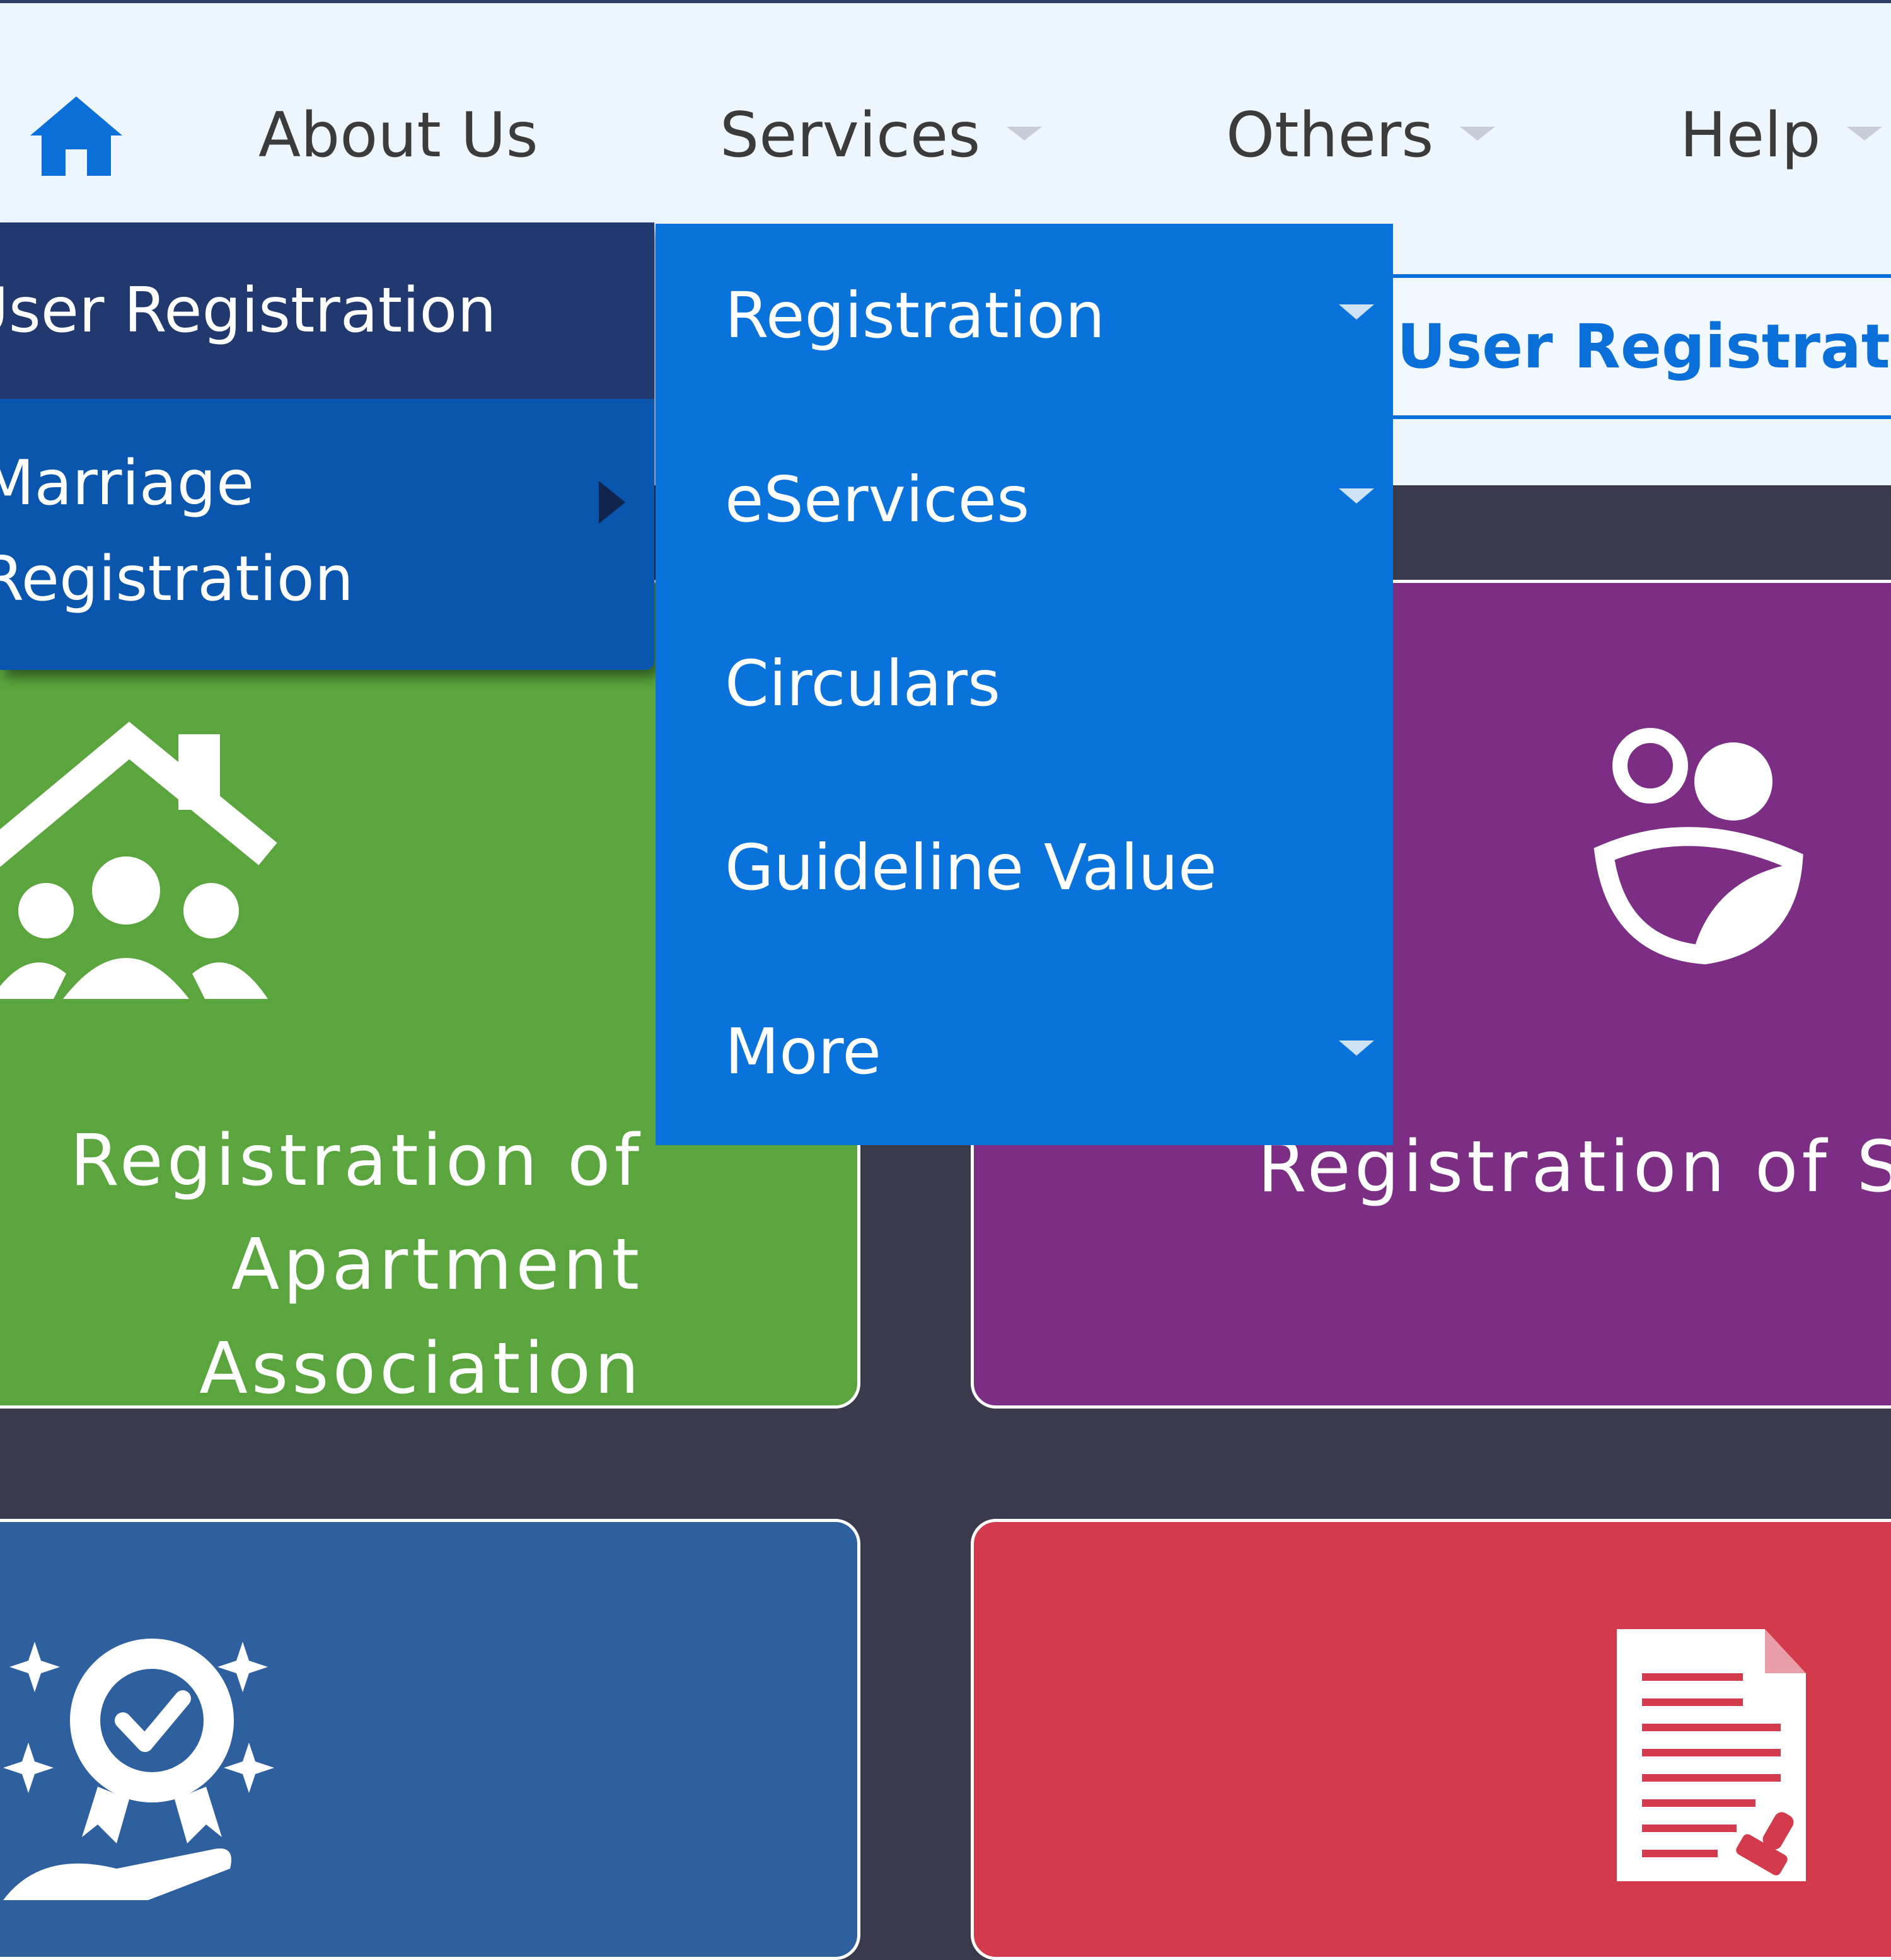 This screenshot has width=1891, height=1960. Describe the element at coordinates (1644, 346) in the screenshot. I see `user-registration-button-label: User Registration` at that location.